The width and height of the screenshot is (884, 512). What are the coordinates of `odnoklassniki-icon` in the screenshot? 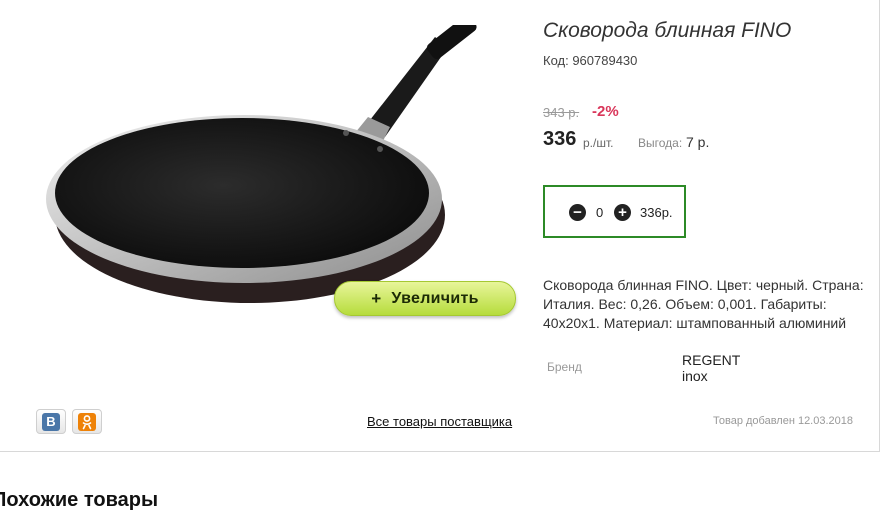 It's located at (87, 421).